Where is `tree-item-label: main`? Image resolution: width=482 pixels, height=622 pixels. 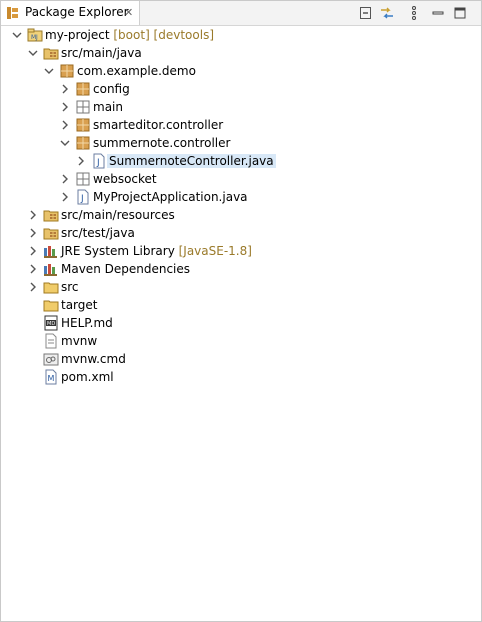
tree-item-label: main is located at coordinates (108, 107).